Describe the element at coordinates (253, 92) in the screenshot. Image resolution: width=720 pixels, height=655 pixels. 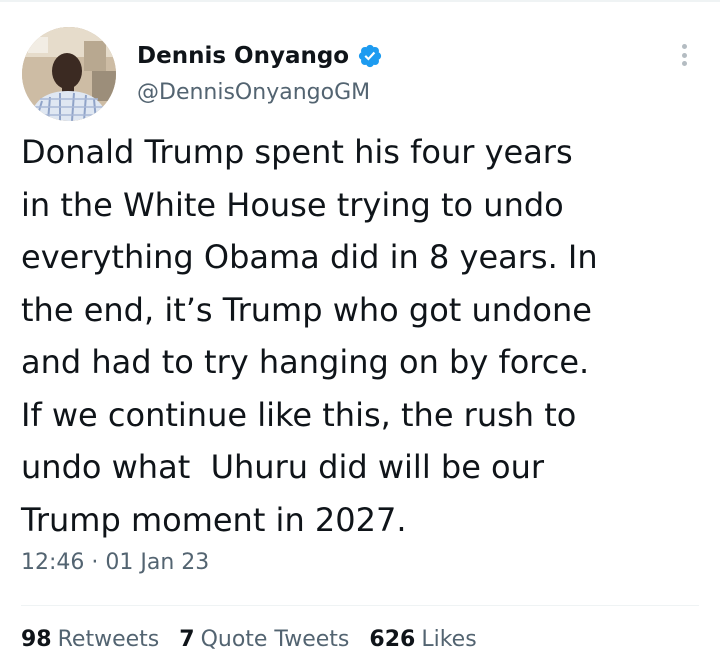
I see `author-handle: @DennisOnyangoGM` at that location.